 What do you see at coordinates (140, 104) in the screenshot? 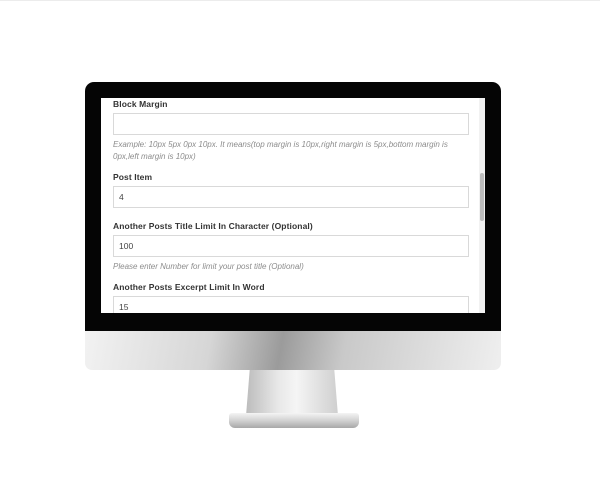
I see `block-margin-label: Block Margin` at bounding box center [140, 104].